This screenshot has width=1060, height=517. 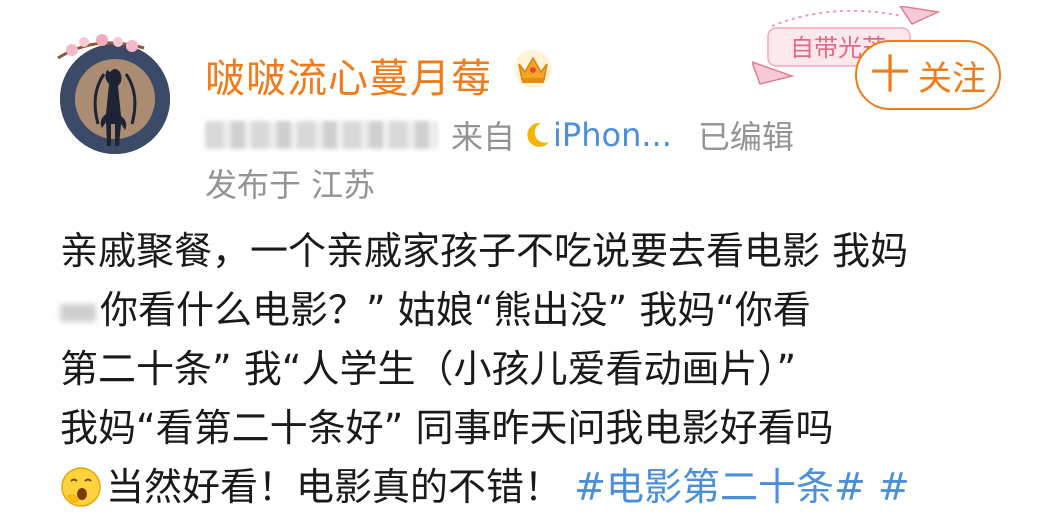 I want to click on follow-button: 十 关注, so click(x=928, y=75).